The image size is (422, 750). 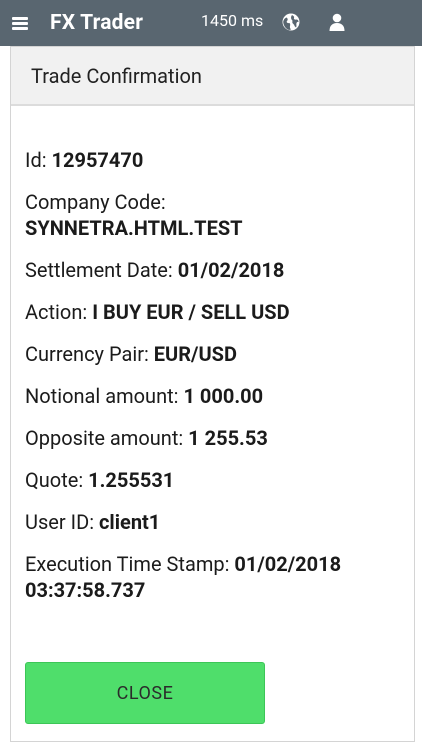 I want to click on quote-value: 1.255531, so click(x=131, y=480).